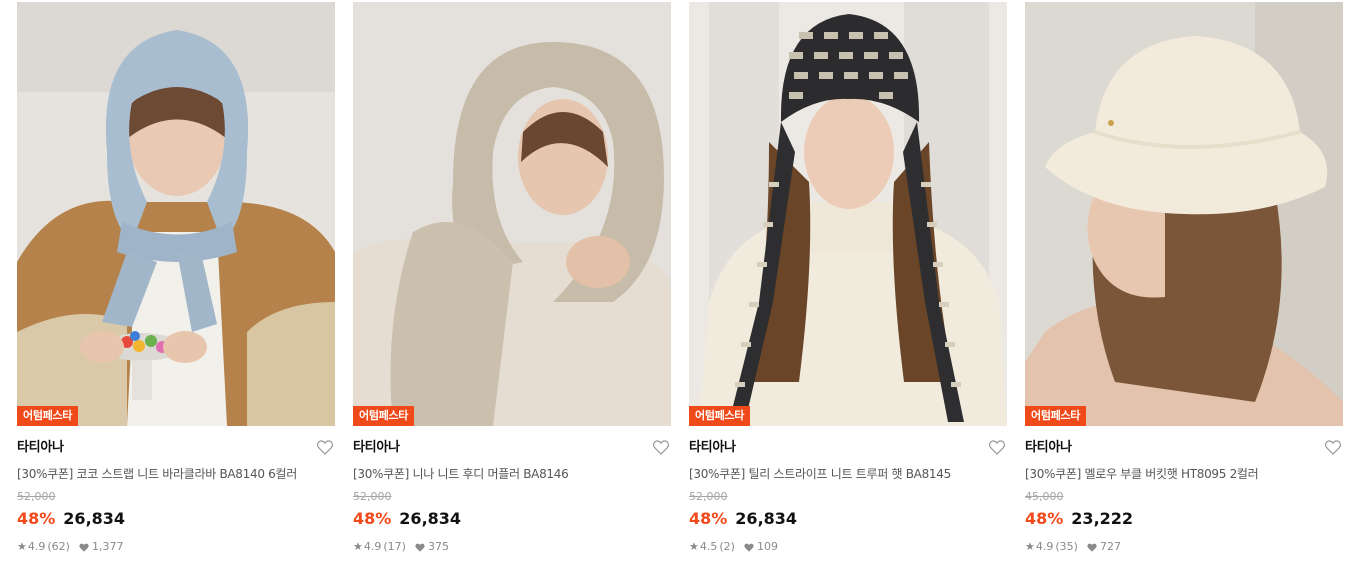 This screenshot has height=563, width=1350. Describe the element at coordinates (708, 546) in the screenshot. I see `rating-value: 4.5` at that location.